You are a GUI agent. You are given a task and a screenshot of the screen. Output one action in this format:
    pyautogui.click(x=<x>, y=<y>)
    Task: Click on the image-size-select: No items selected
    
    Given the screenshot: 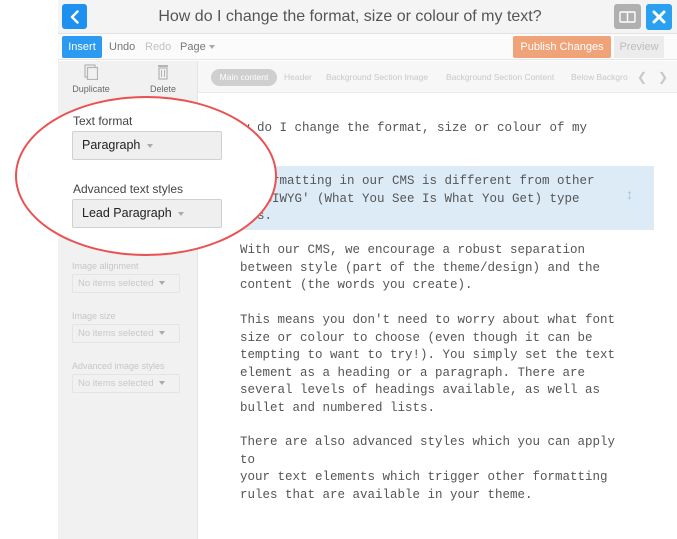 What is the action you would take?
    pyautogui.click(x=126, y=333)
    